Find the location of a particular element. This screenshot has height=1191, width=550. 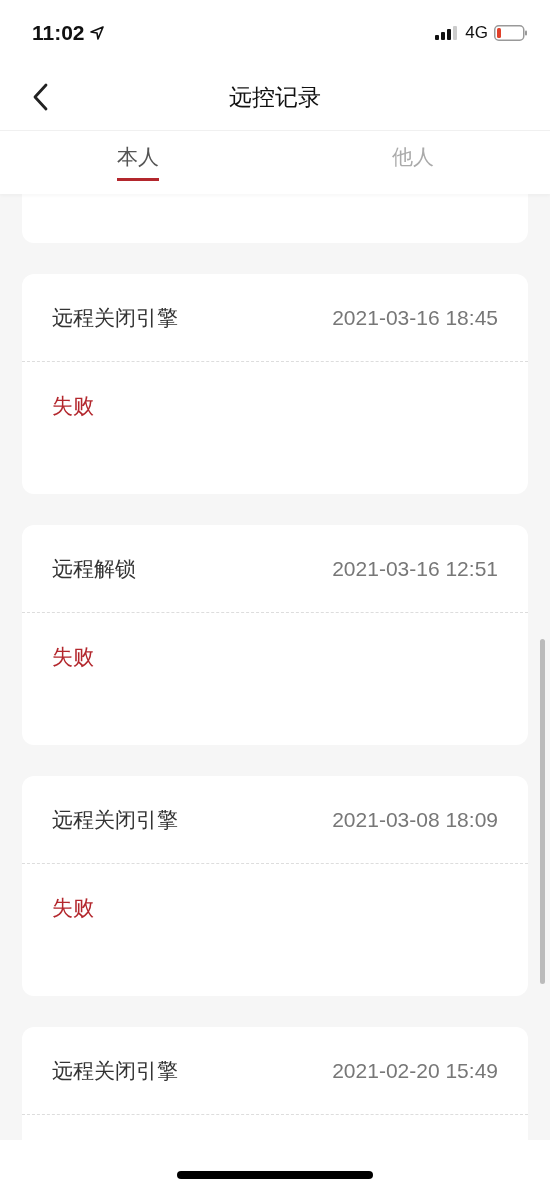

location-arrow-icon is located at coordinates (96, 32).